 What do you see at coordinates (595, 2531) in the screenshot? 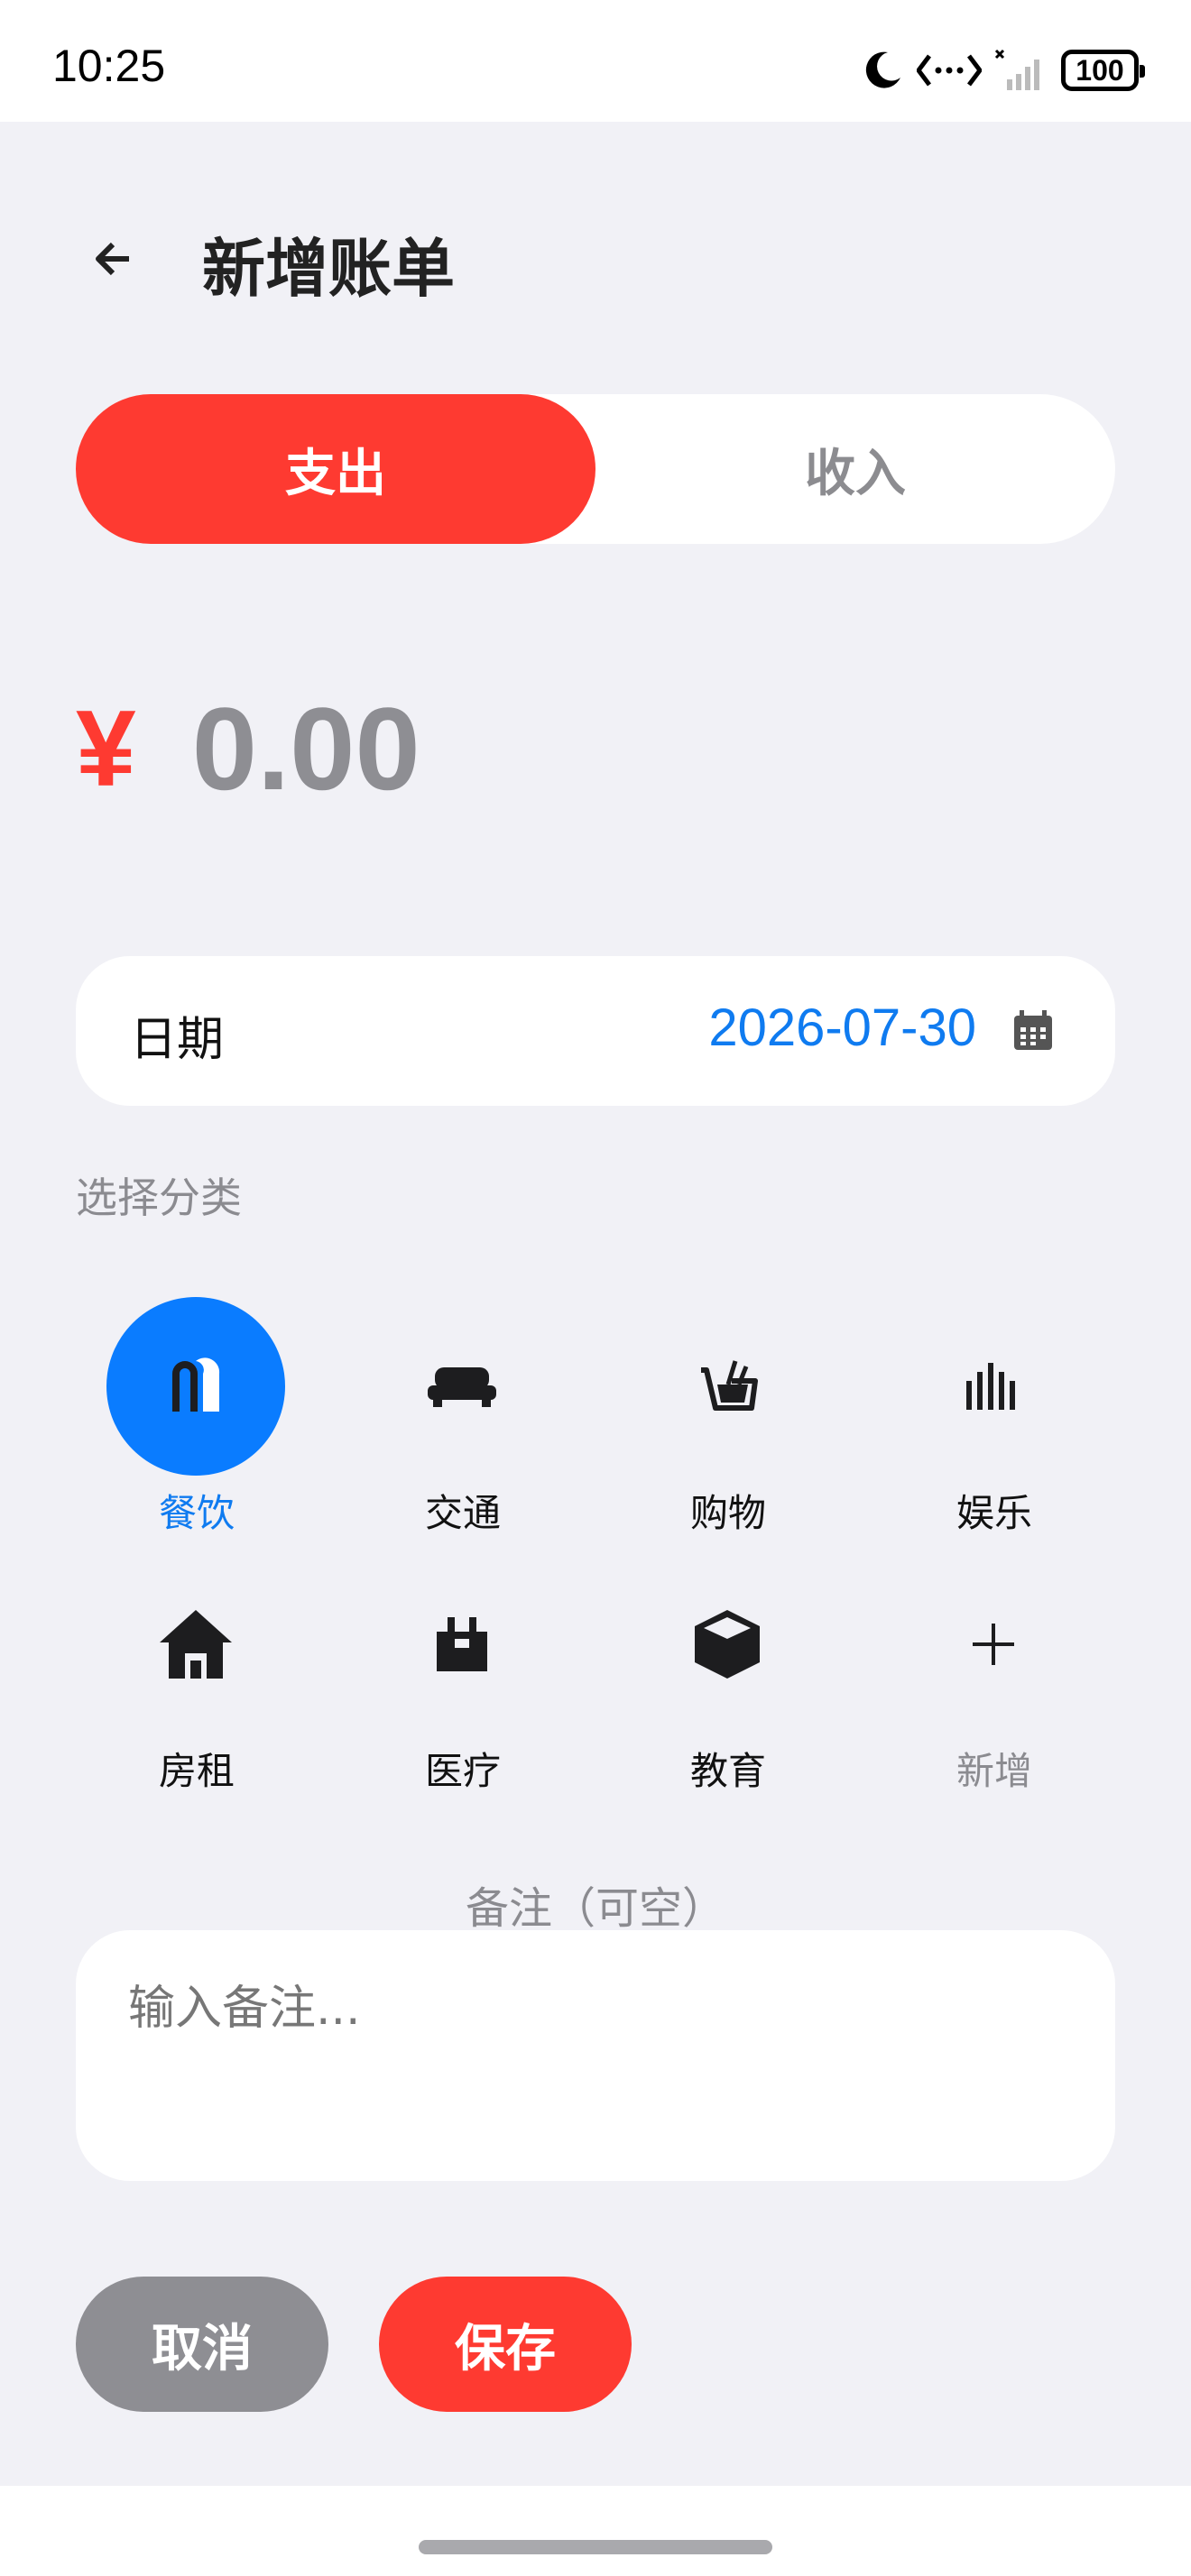
I see `bottom-bar` at bounding box center [595, 2531].